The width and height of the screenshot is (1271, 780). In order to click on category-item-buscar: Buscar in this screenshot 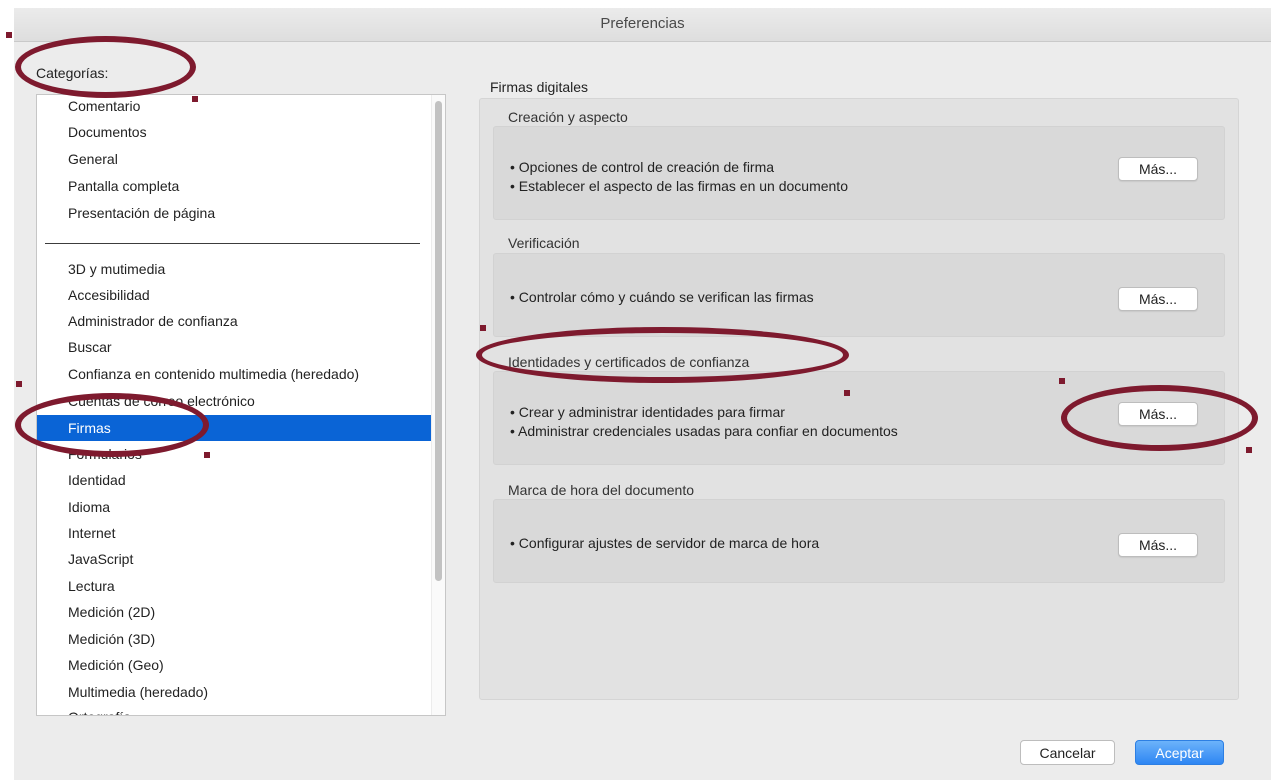, I will do `click(234, 347)`.